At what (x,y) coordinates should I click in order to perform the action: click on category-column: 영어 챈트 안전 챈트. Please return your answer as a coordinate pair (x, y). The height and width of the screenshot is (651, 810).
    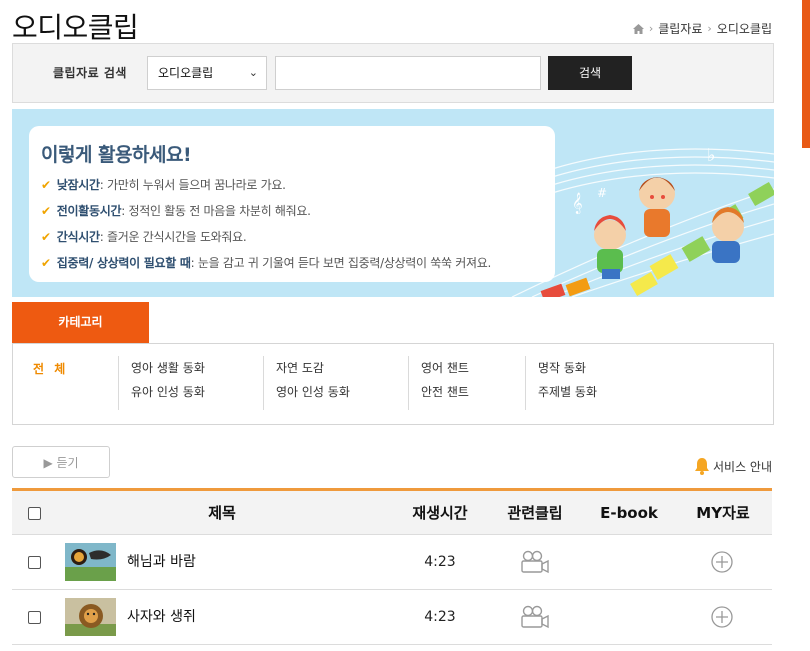
    Looking at the image, I should click on (438, 383).